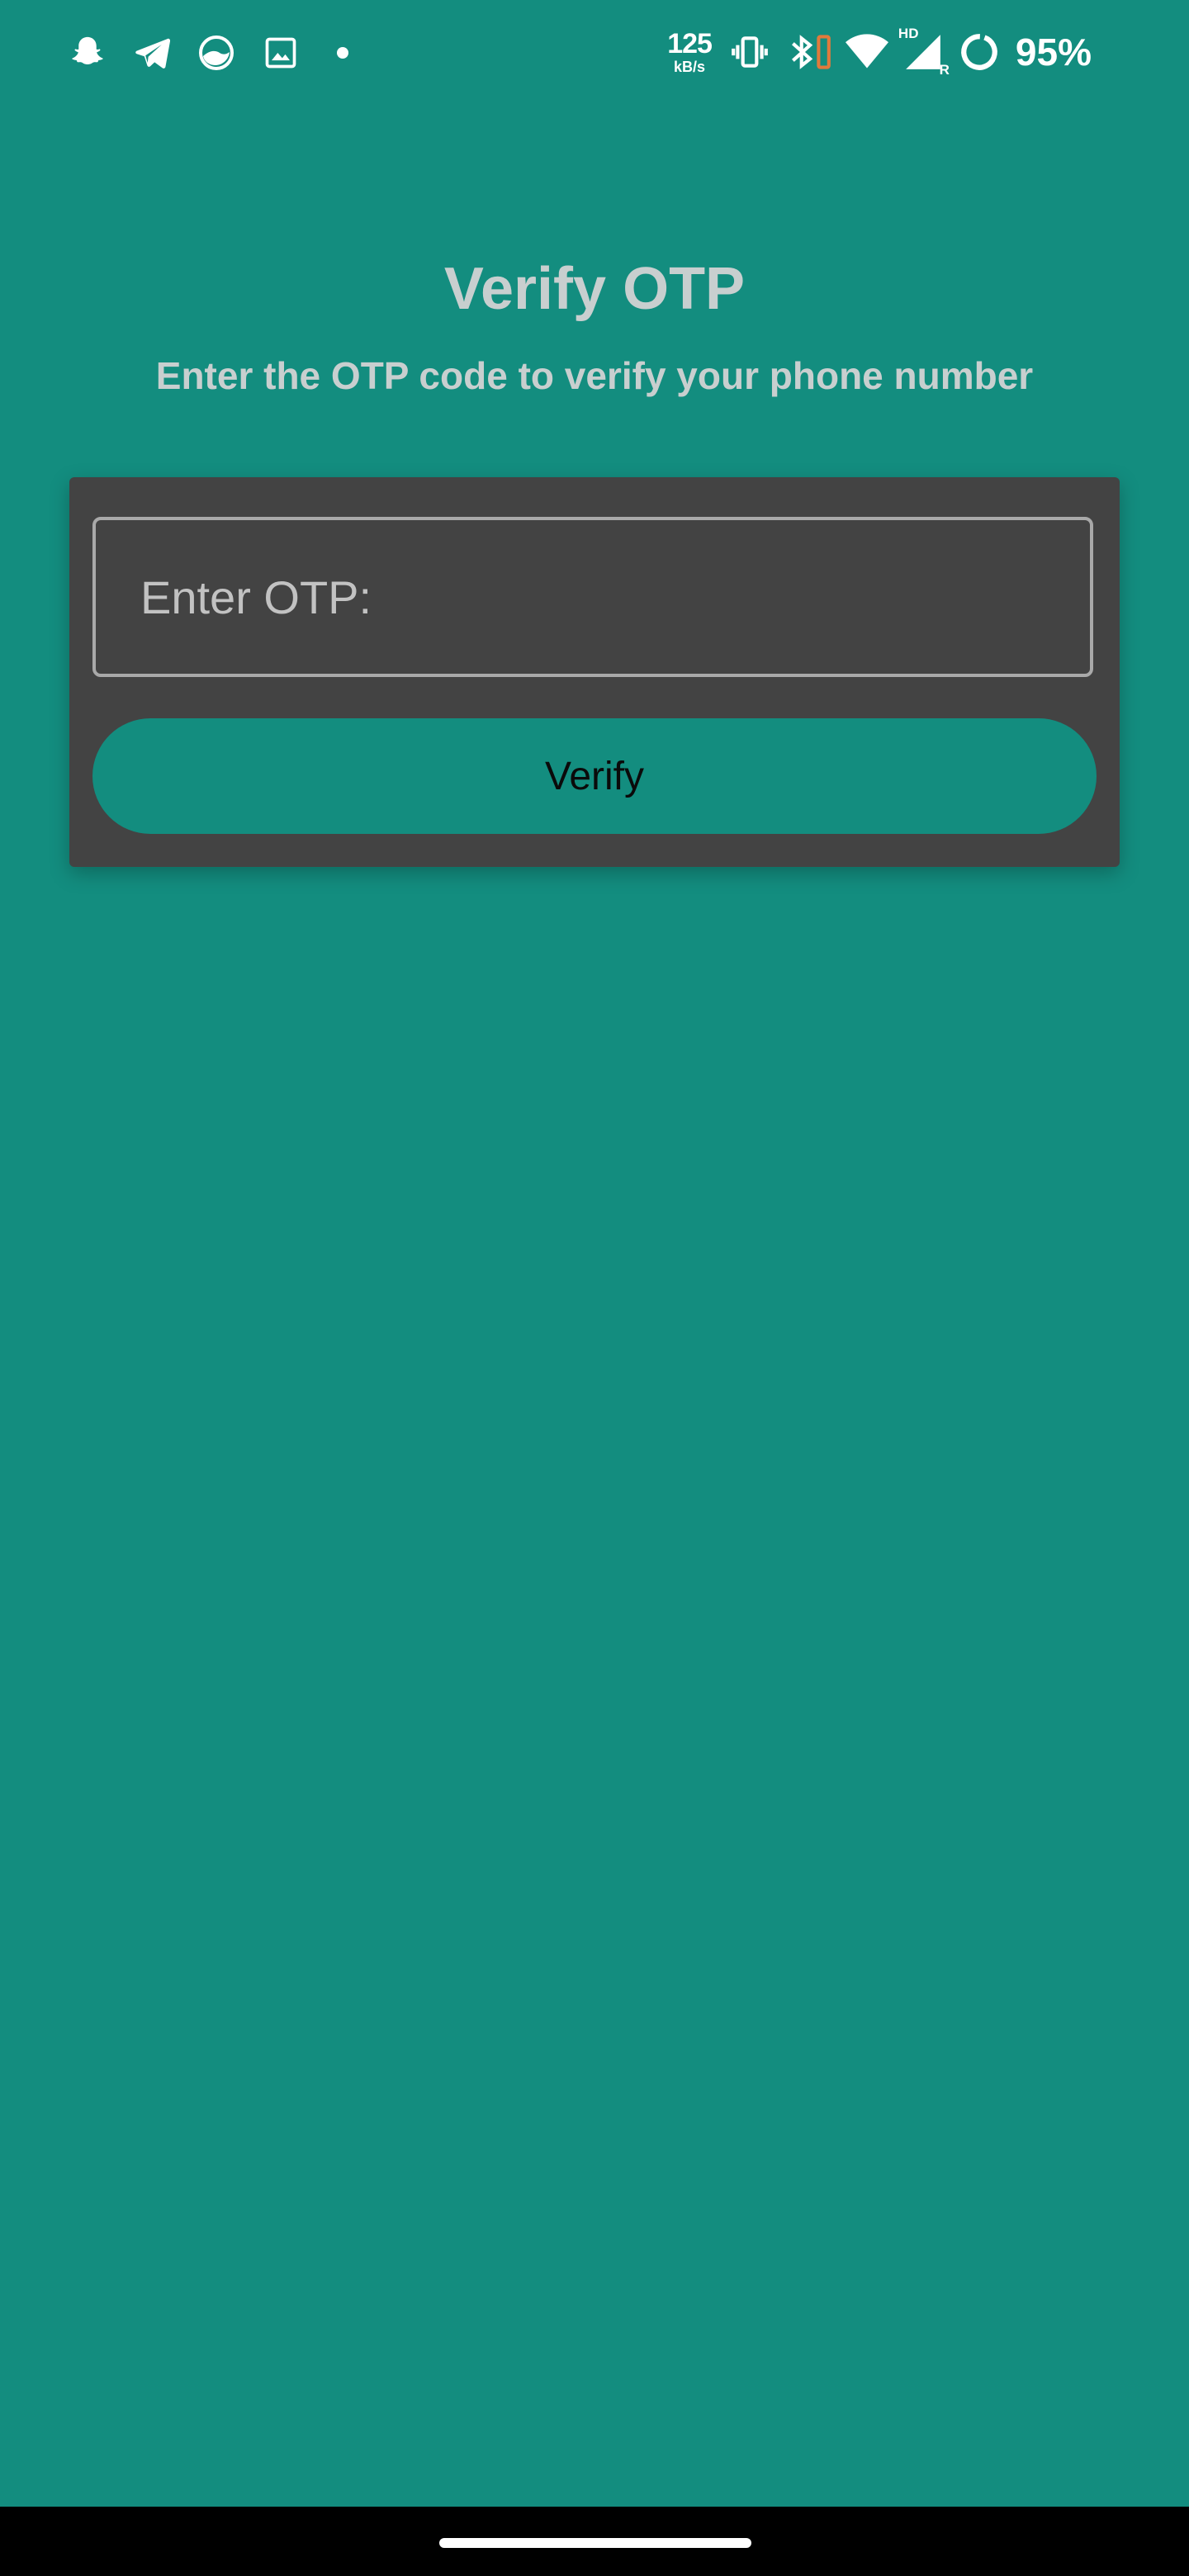 The height and width of the screenshot is (2576, 1189). Describe the element at coordinates (1053, 52) in the screenshot. I see `battery-percent: 95%` at that location.